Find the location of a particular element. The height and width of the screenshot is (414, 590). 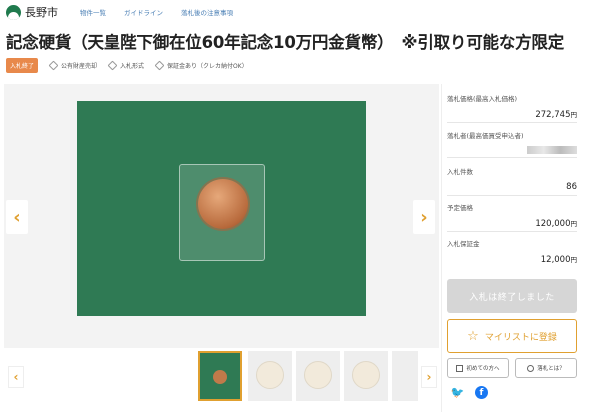

tag-bid-format: 入札形式 is located at coordinates (126, 65).